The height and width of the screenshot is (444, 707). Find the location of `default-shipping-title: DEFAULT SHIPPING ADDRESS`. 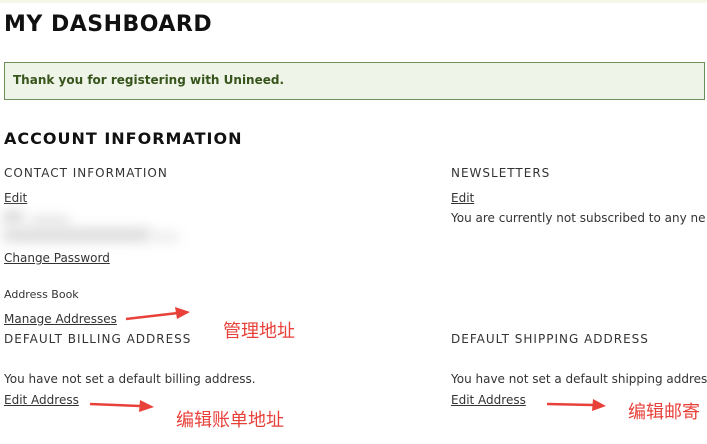

default-shipping-title: DEFAULT SHIPPING ADDRESS is located at coordinates (550, 339).